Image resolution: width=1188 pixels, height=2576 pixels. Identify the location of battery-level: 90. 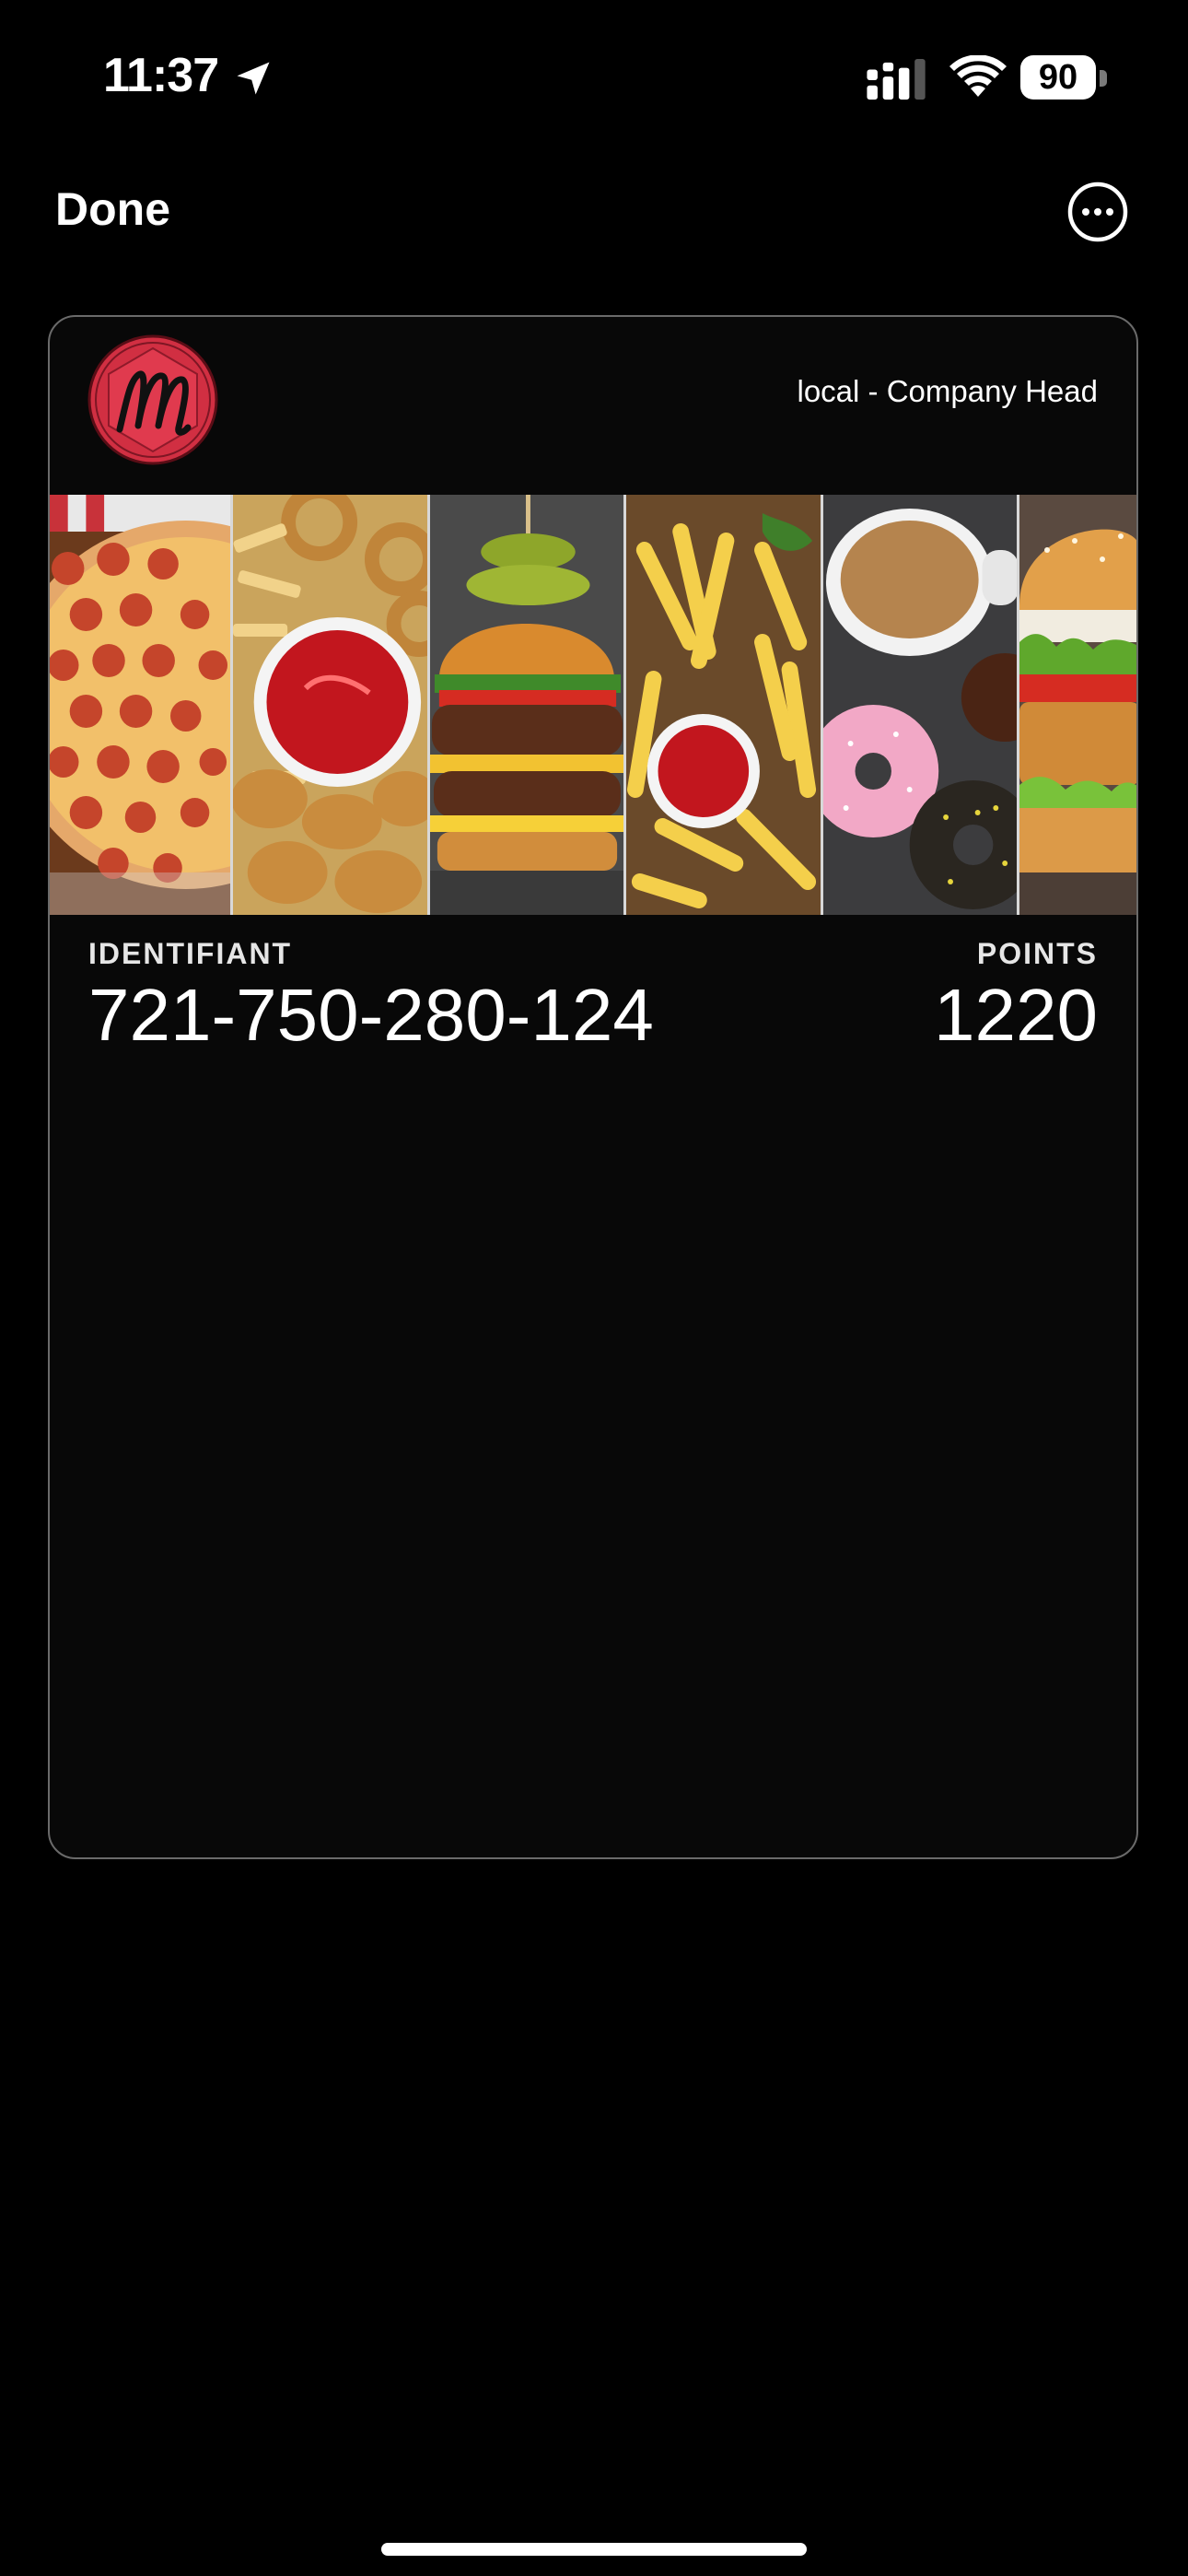
(1058, 77).